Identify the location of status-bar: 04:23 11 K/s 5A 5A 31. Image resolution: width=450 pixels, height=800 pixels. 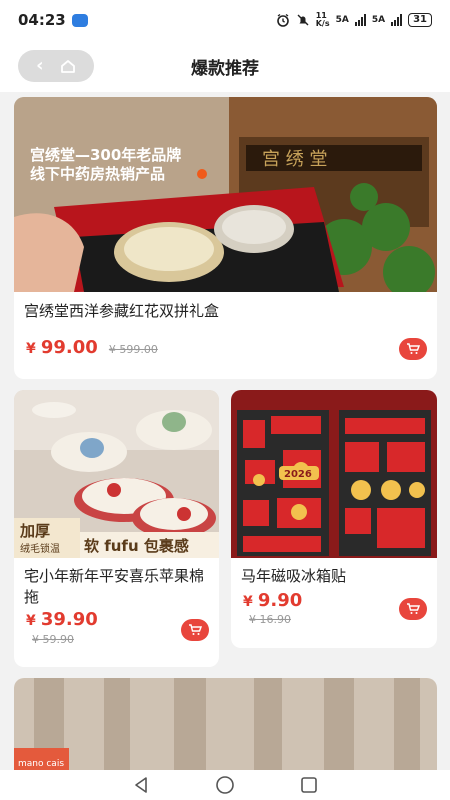
(225, 20).